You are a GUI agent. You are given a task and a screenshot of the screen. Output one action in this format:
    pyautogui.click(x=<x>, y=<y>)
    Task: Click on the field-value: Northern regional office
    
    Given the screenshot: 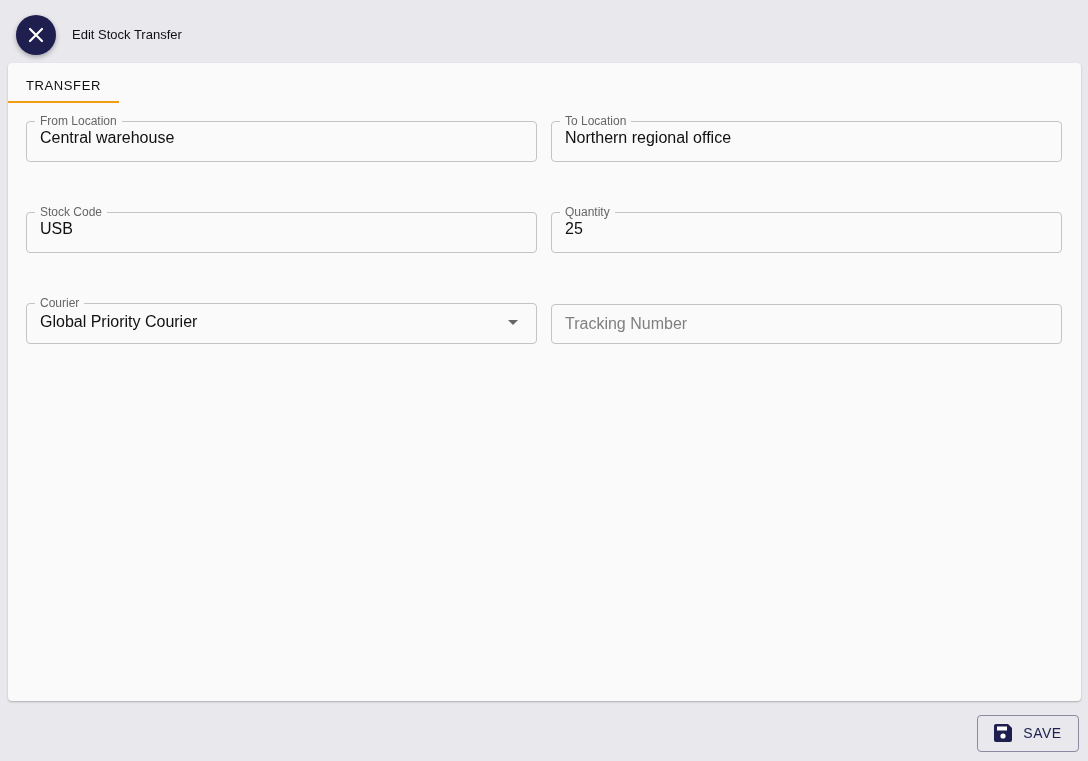 What is the action you would take?
    pyautogui.click(x=648, y=137)
    